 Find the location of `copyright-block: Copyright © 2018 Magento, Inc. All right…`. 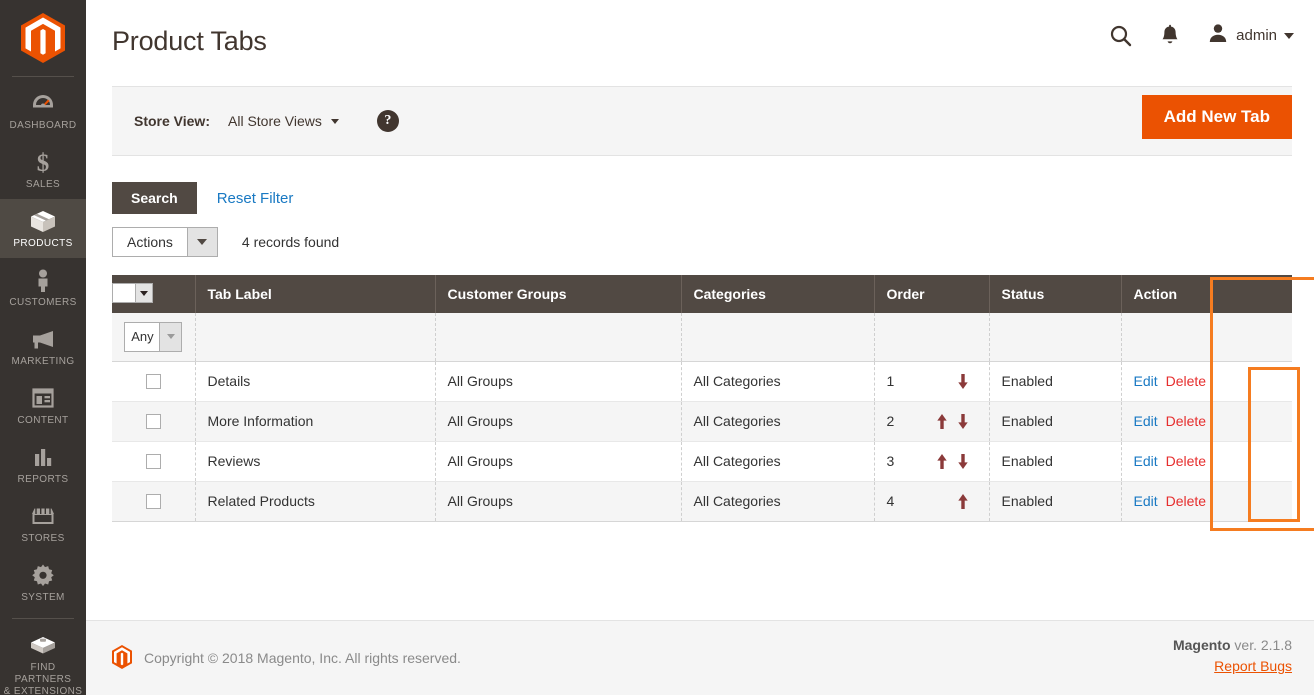

copyright-block: Copyright © 2018 Magento, Inc. All right… is located at coordinates (286, 658).